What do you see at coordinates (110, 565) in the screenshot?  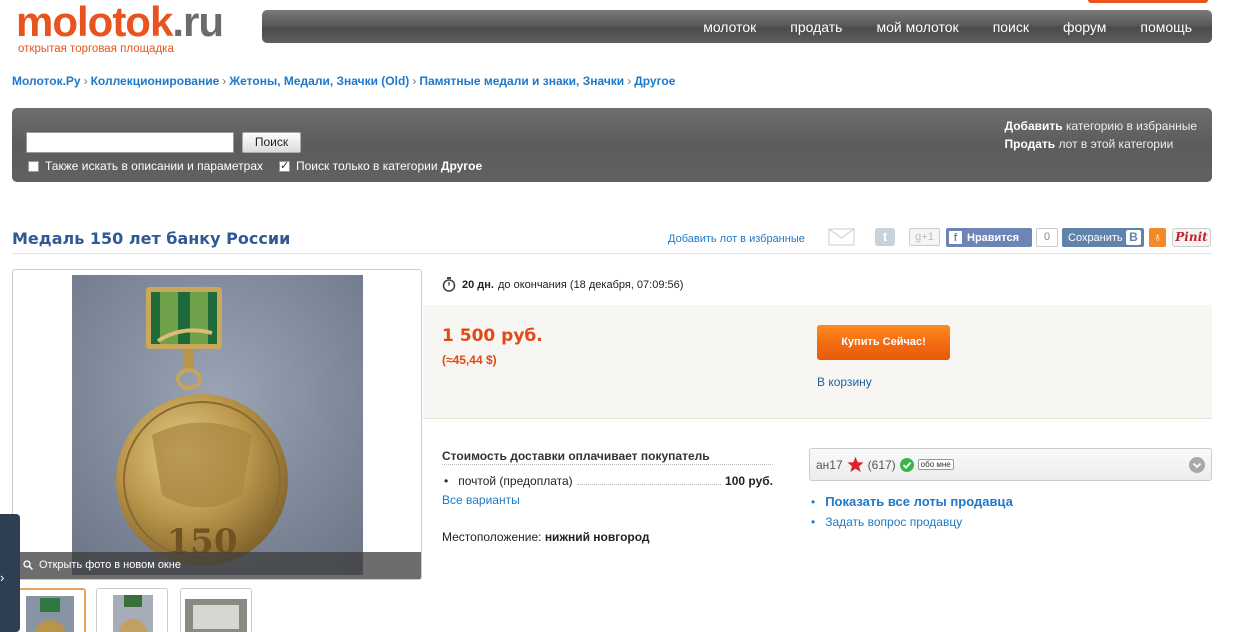 I see `open-photo-label: Открыть фото в новом окне` at bounding box center [110, 565].